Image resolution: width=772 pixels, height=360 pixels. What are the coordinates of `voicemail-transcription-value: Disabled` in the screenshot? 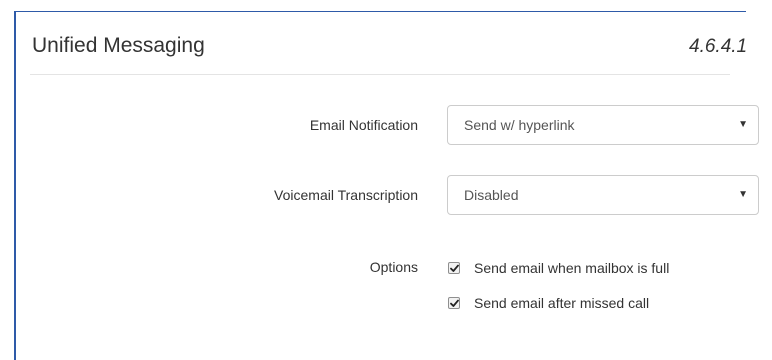 It's located at (491, 195).